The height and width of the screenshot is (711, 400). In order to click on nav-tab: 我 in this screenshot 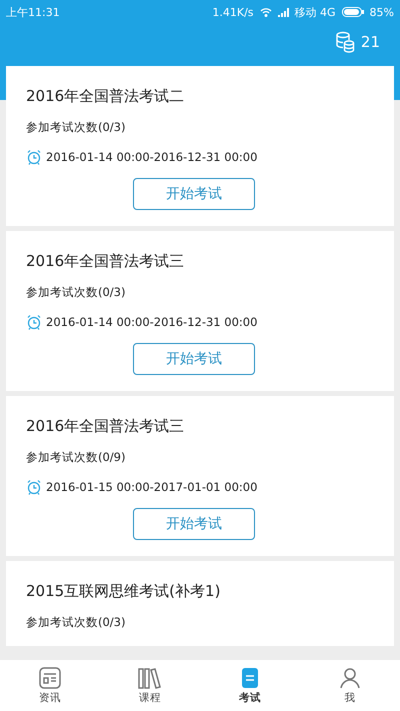, I will do `click(350, 685)`.